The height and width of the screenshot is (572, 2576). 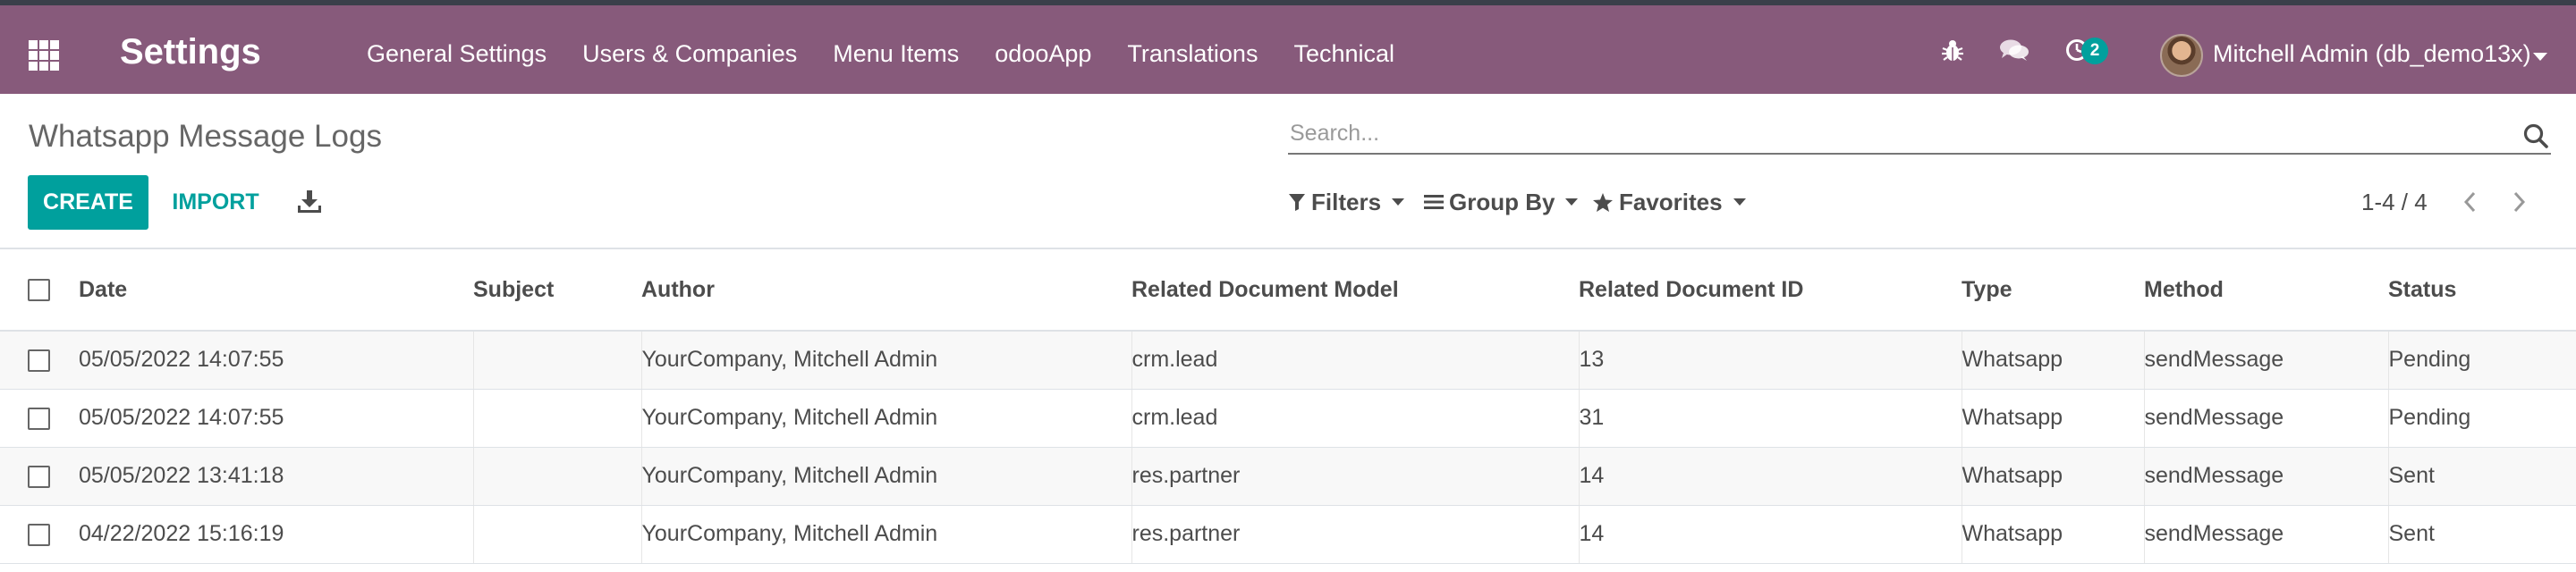 I want to click on menu-item-translations: Translations, so click(x=1192, y=54).